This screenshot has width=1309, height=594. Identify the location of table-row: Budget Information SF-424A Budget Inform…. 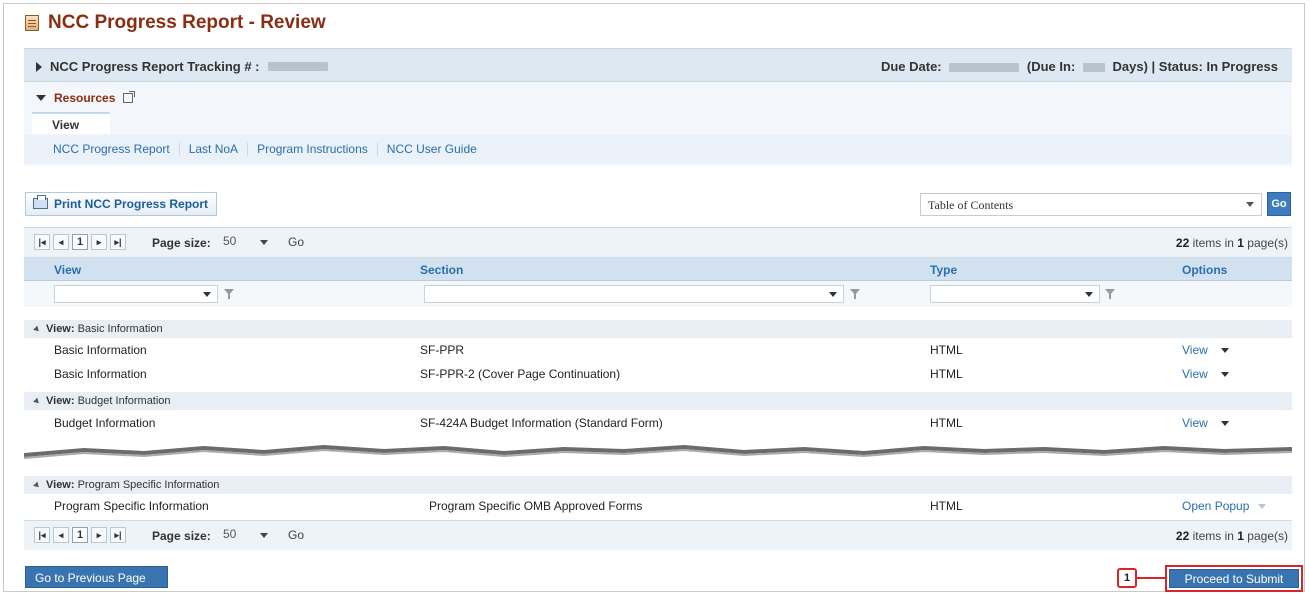
(658, 423).